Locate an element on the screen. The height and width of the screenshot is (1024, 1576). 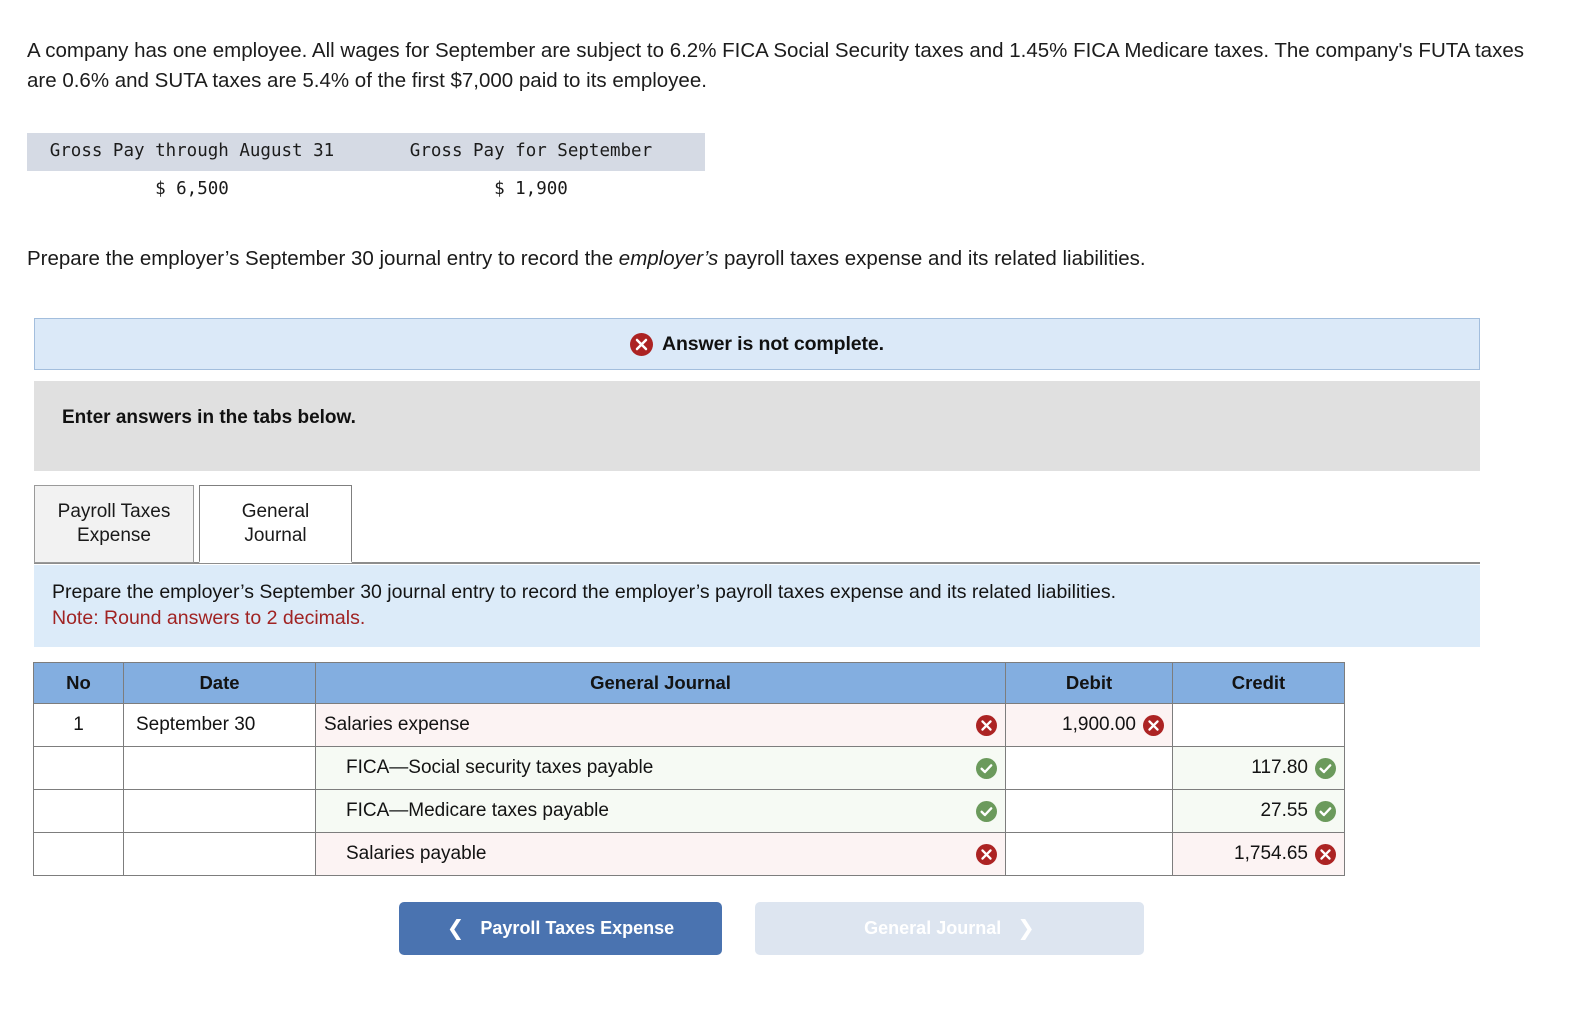
prev-button-label: Payroll Taxes Expense is located at coordinates (577, 928).